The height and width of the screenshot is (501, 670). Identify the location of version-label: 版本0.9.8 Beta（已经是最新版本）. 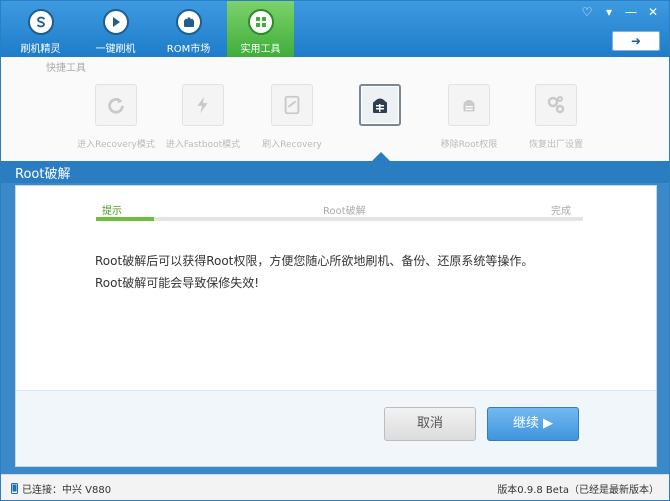
(578, 490).